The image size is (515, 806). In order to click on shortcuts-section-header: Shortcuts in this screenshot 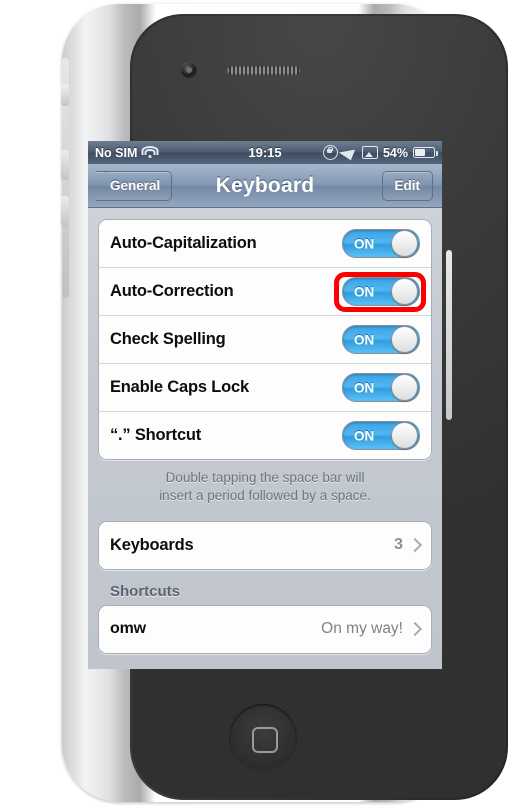, I will do `click(145, 591)`.